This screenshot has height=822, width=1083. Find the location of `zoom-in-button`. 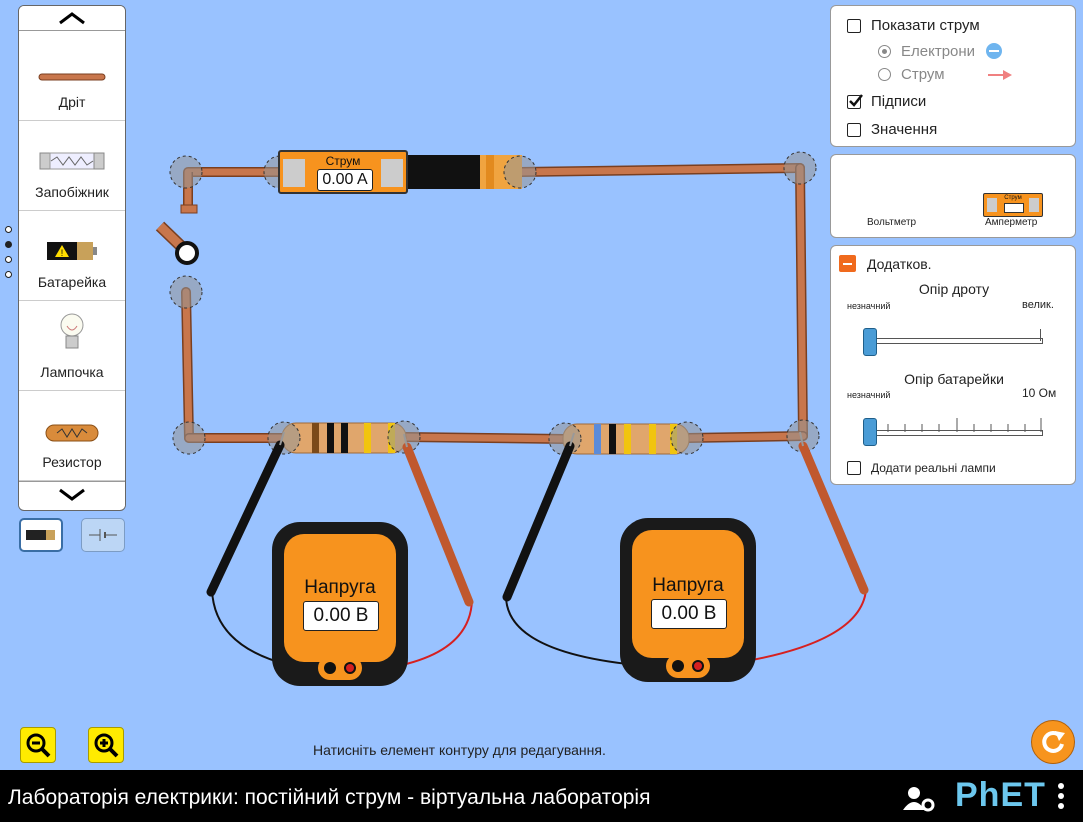

zoom-in-button is located at coordinates (106, 745).